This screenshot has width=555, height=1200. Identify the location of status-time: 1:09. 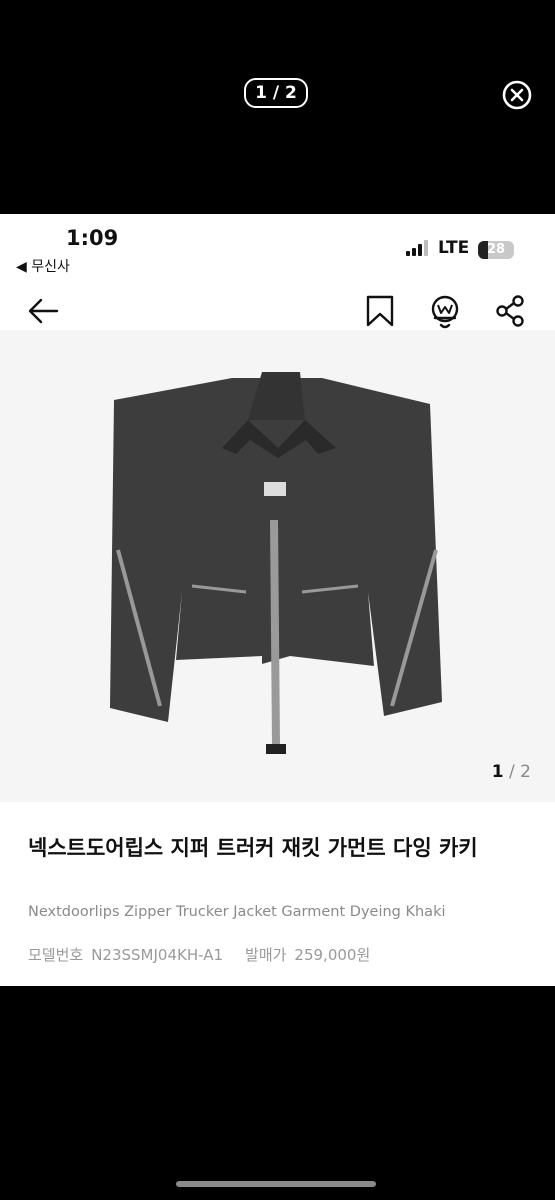
(92, 238).